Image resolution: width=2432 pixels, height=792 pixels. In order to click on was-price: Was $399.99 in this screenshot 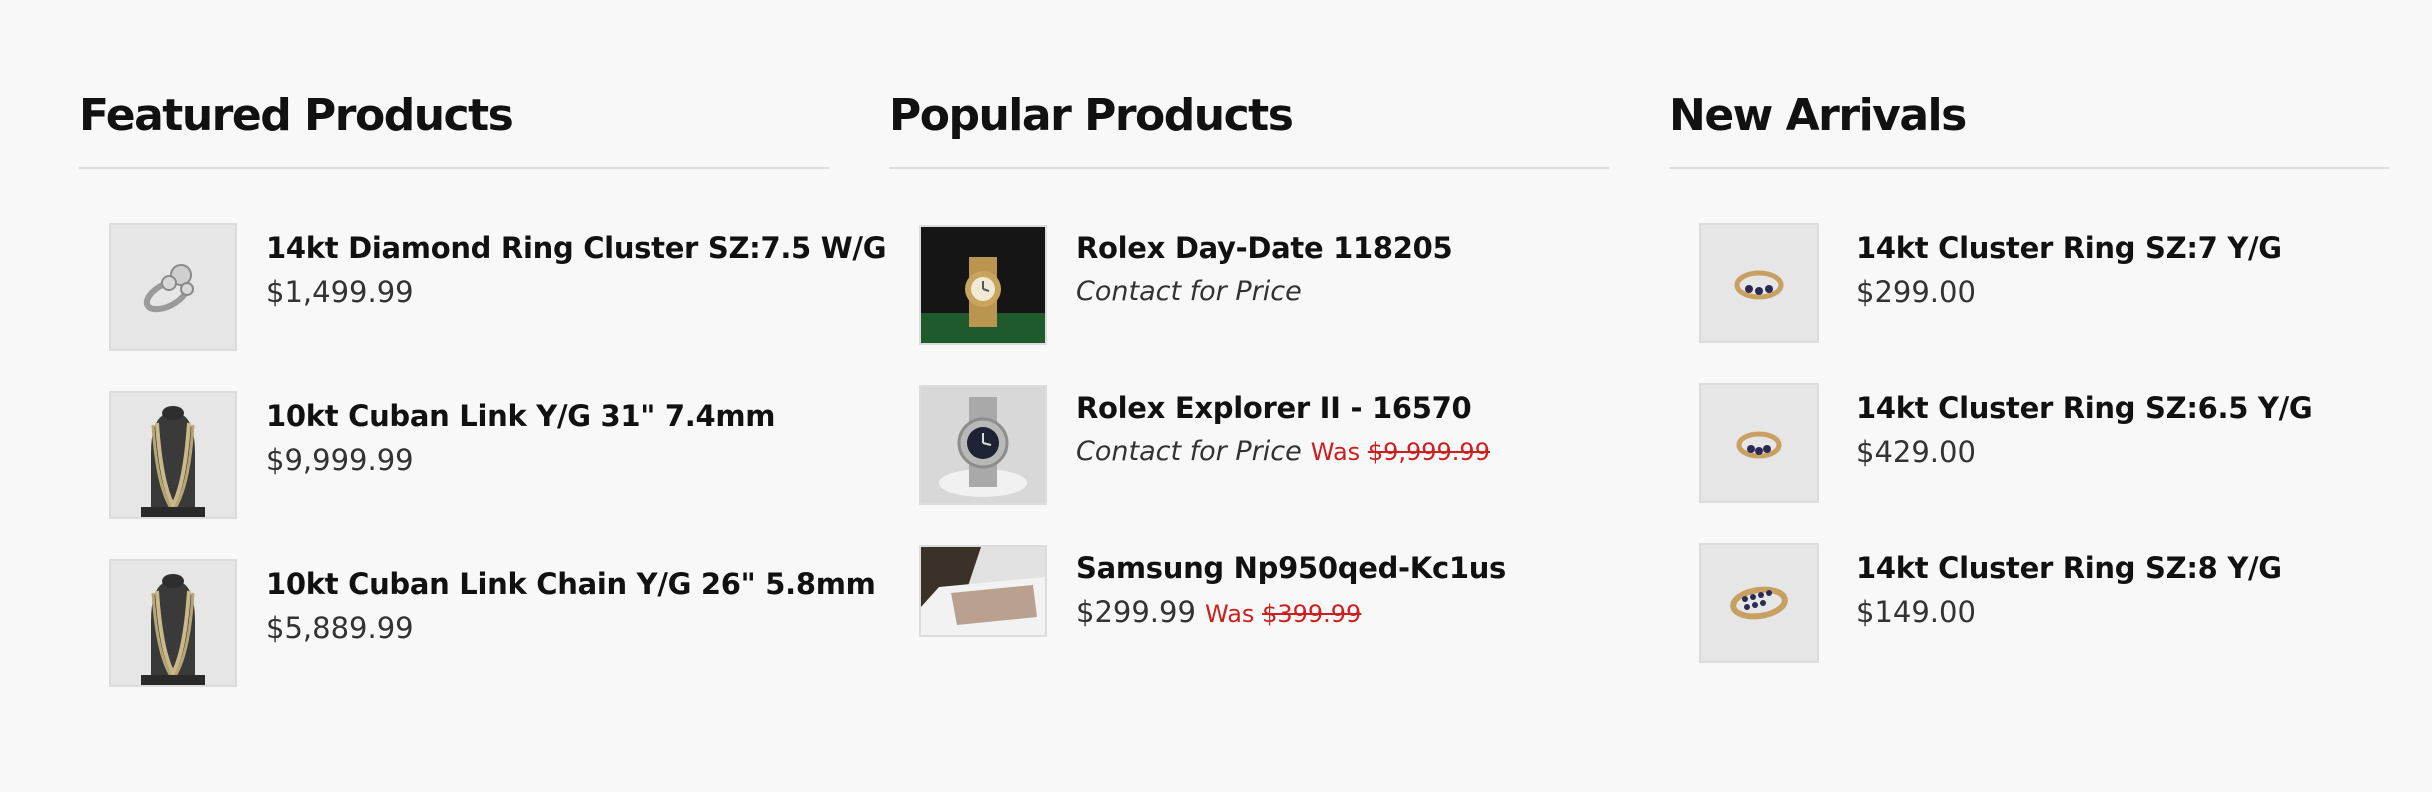, I will do `click(1283, 614)`.